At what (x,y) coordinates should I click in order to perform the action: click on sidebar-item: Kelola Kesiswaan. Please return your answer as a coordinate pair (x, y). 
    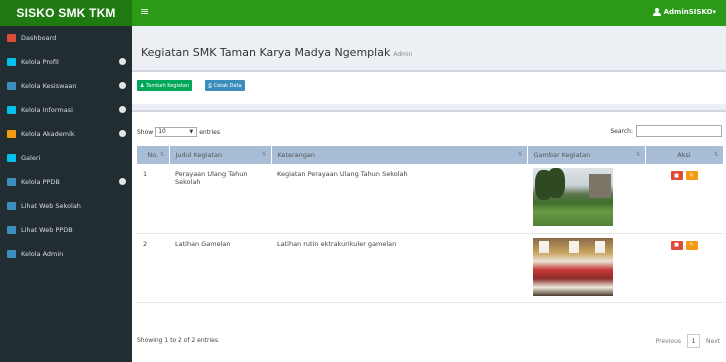
    Looking at the image, I should click on (66, 86).